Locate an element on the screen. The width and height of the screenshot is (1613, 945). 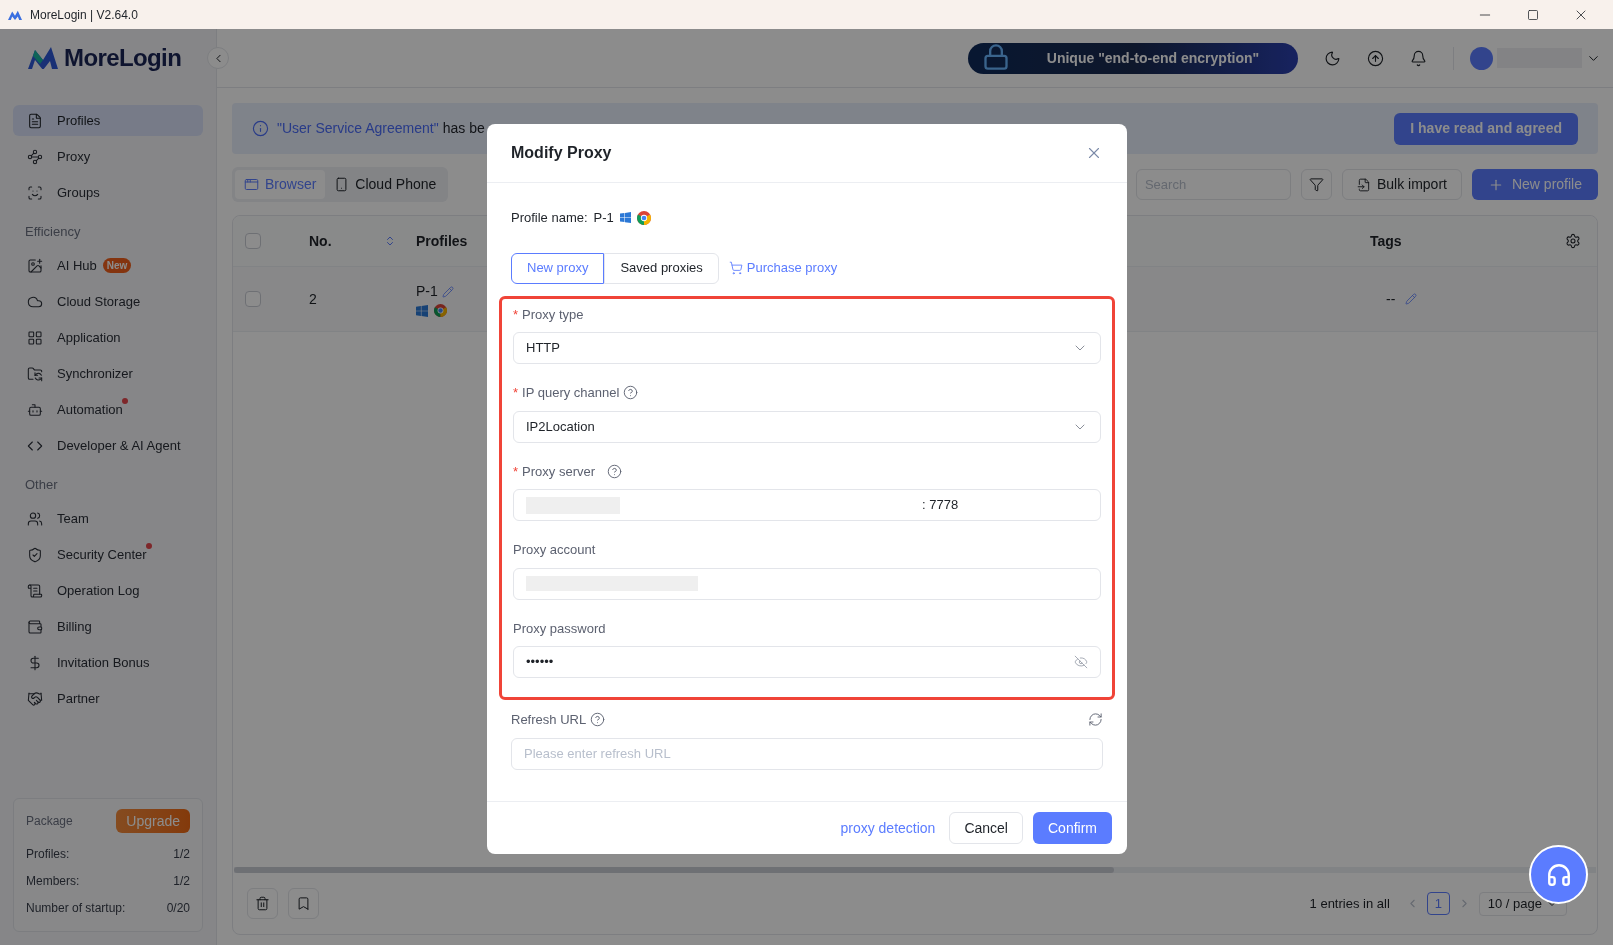
column-header: No. is located at coordinates (320, 241).